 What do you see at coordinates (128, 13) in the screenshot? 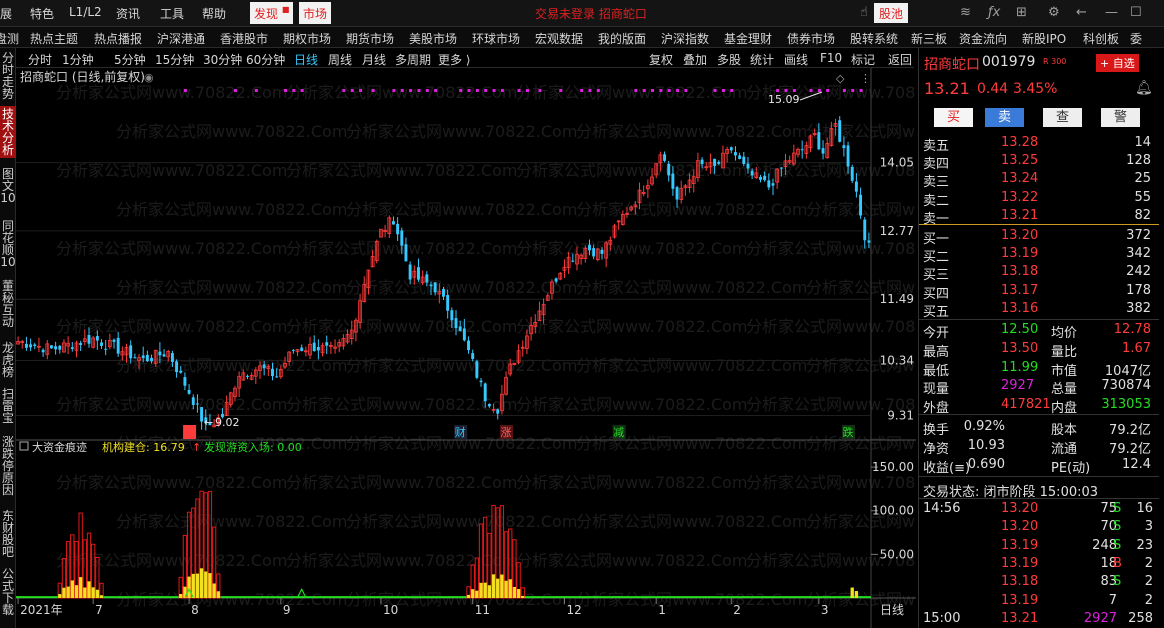
I see `menu-news: 资讯` at bounding box center [128, 13].